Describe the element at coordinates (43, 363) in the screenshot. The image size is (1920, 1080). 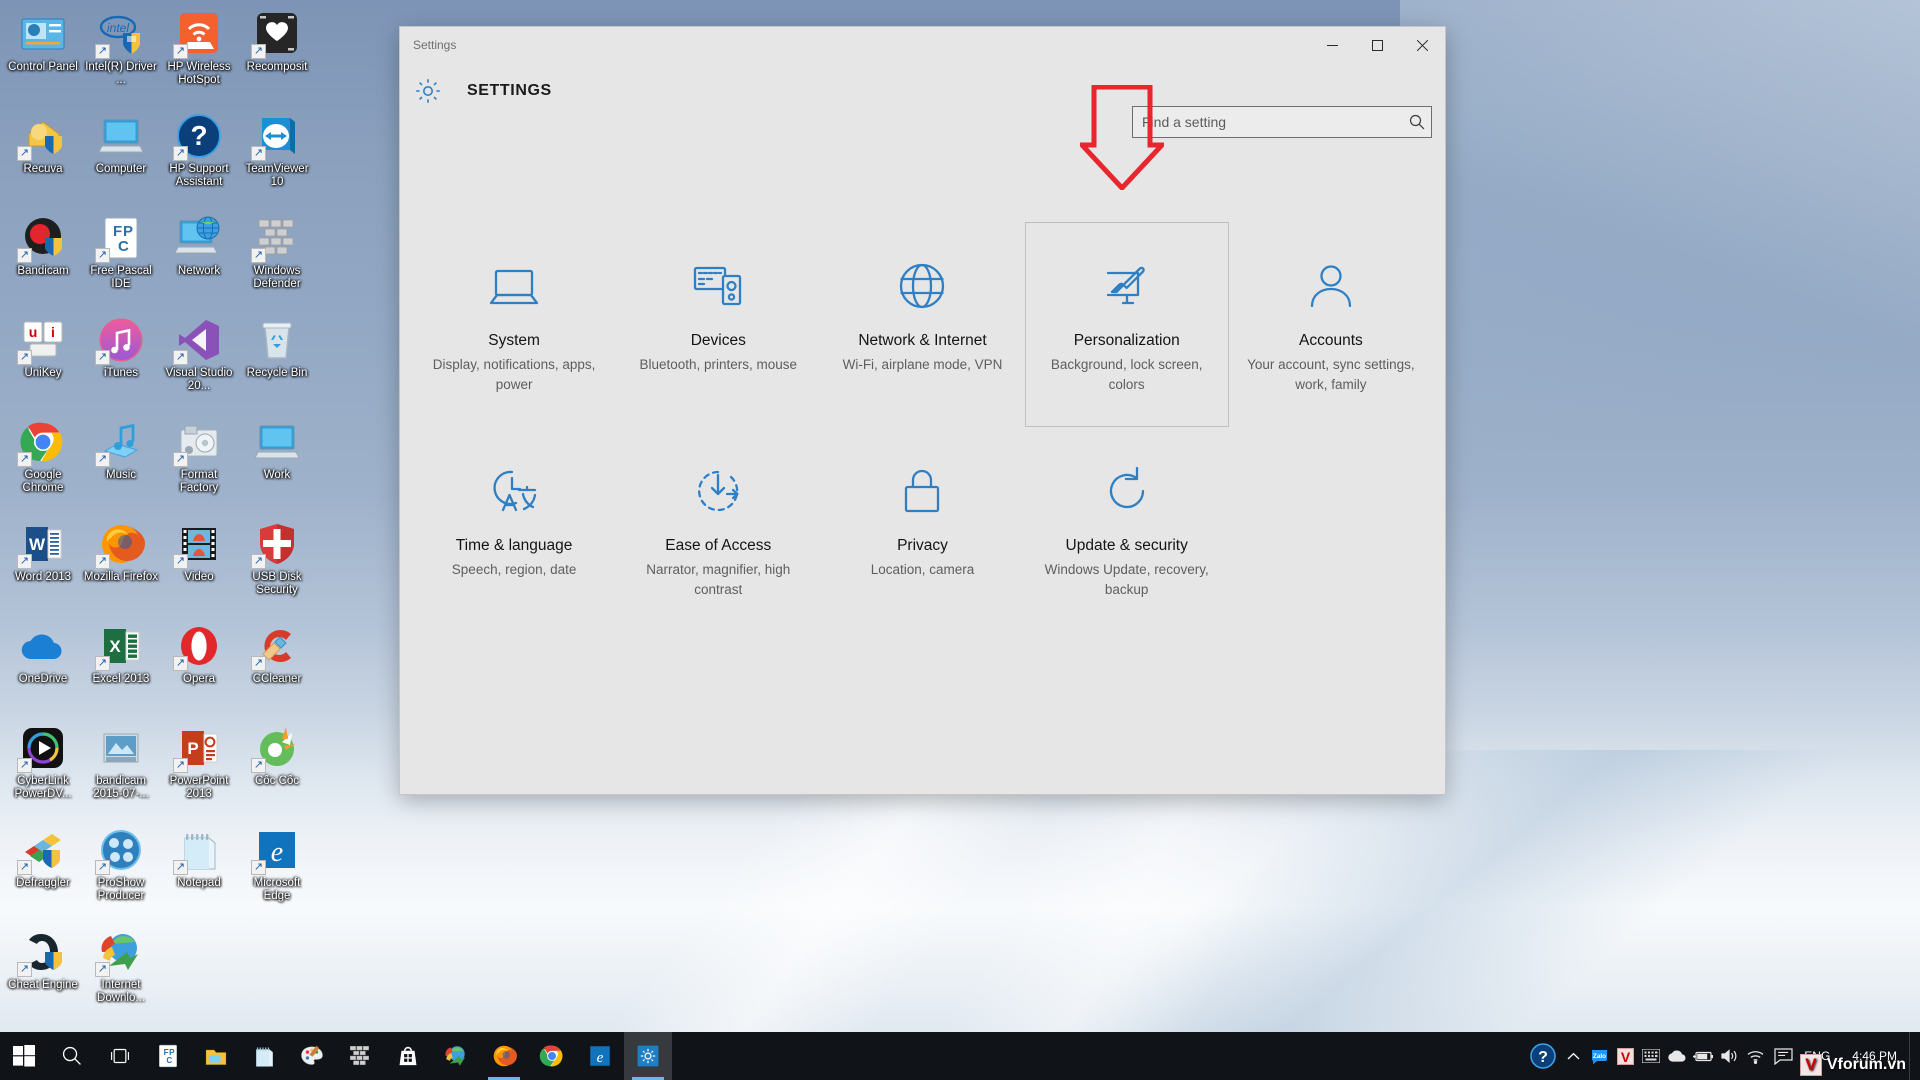
I see `desktop-icon: ui UniKey` at that location.